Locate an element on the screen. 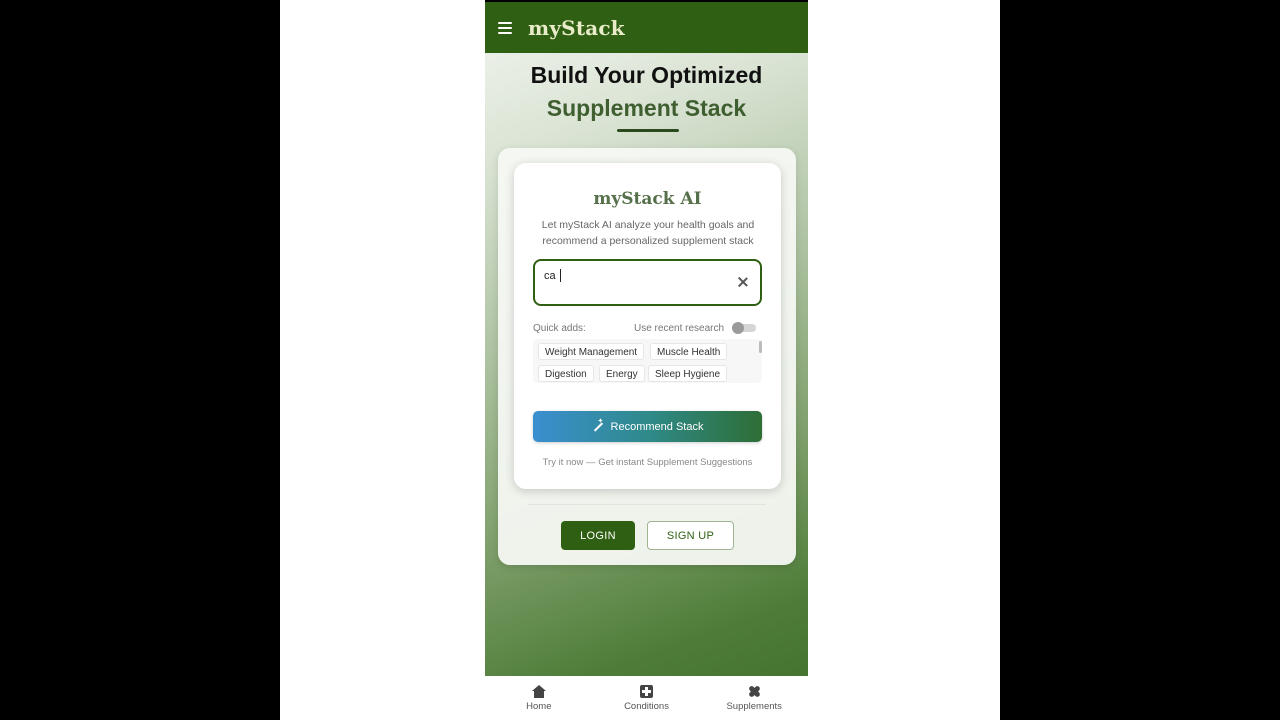 The height and width of the screenshot is (720, 1280). recommend-stack-label: Recommend Stack is located at coordinates (657, 426).